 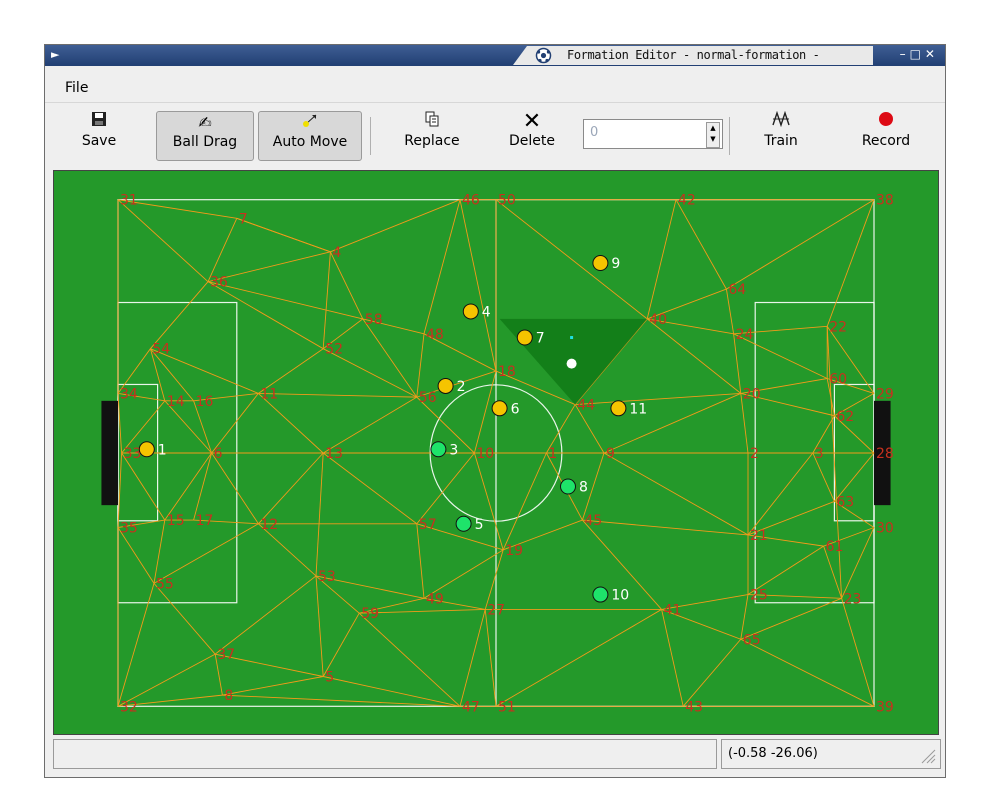 I want to click on index-spinbox: 0 ▲ ▼, so click(x=653, y=134).